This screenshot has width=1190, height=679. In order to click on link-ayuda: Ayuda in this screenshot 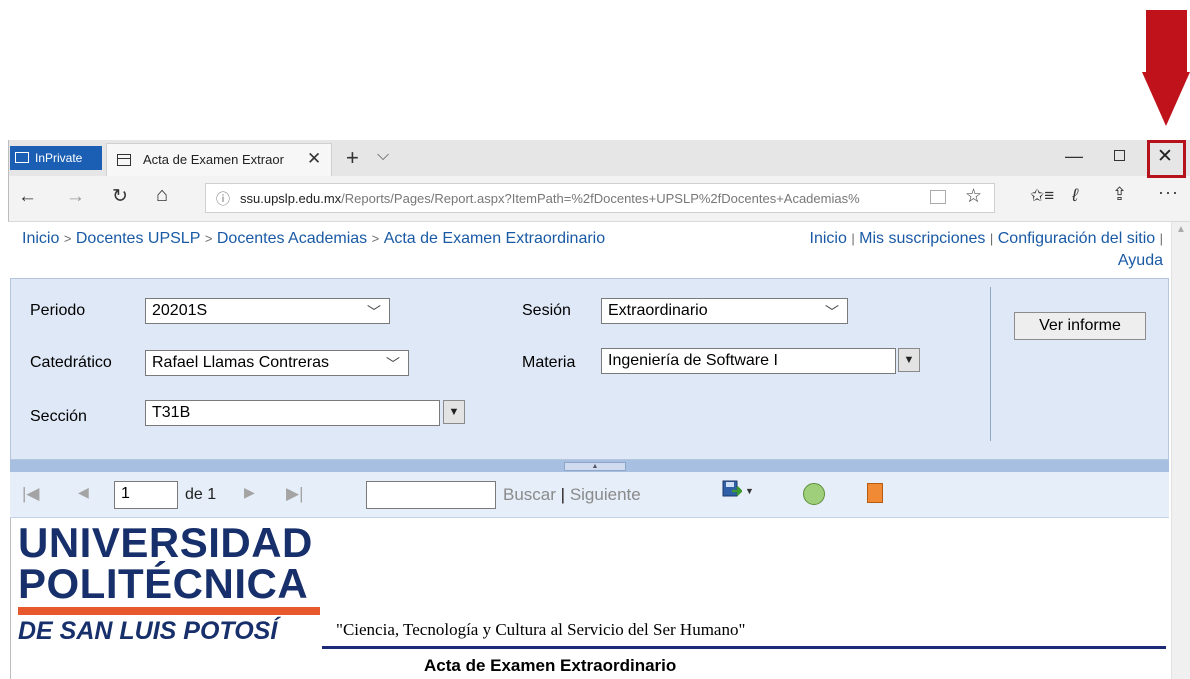, I will do `click(1140, 260)`.